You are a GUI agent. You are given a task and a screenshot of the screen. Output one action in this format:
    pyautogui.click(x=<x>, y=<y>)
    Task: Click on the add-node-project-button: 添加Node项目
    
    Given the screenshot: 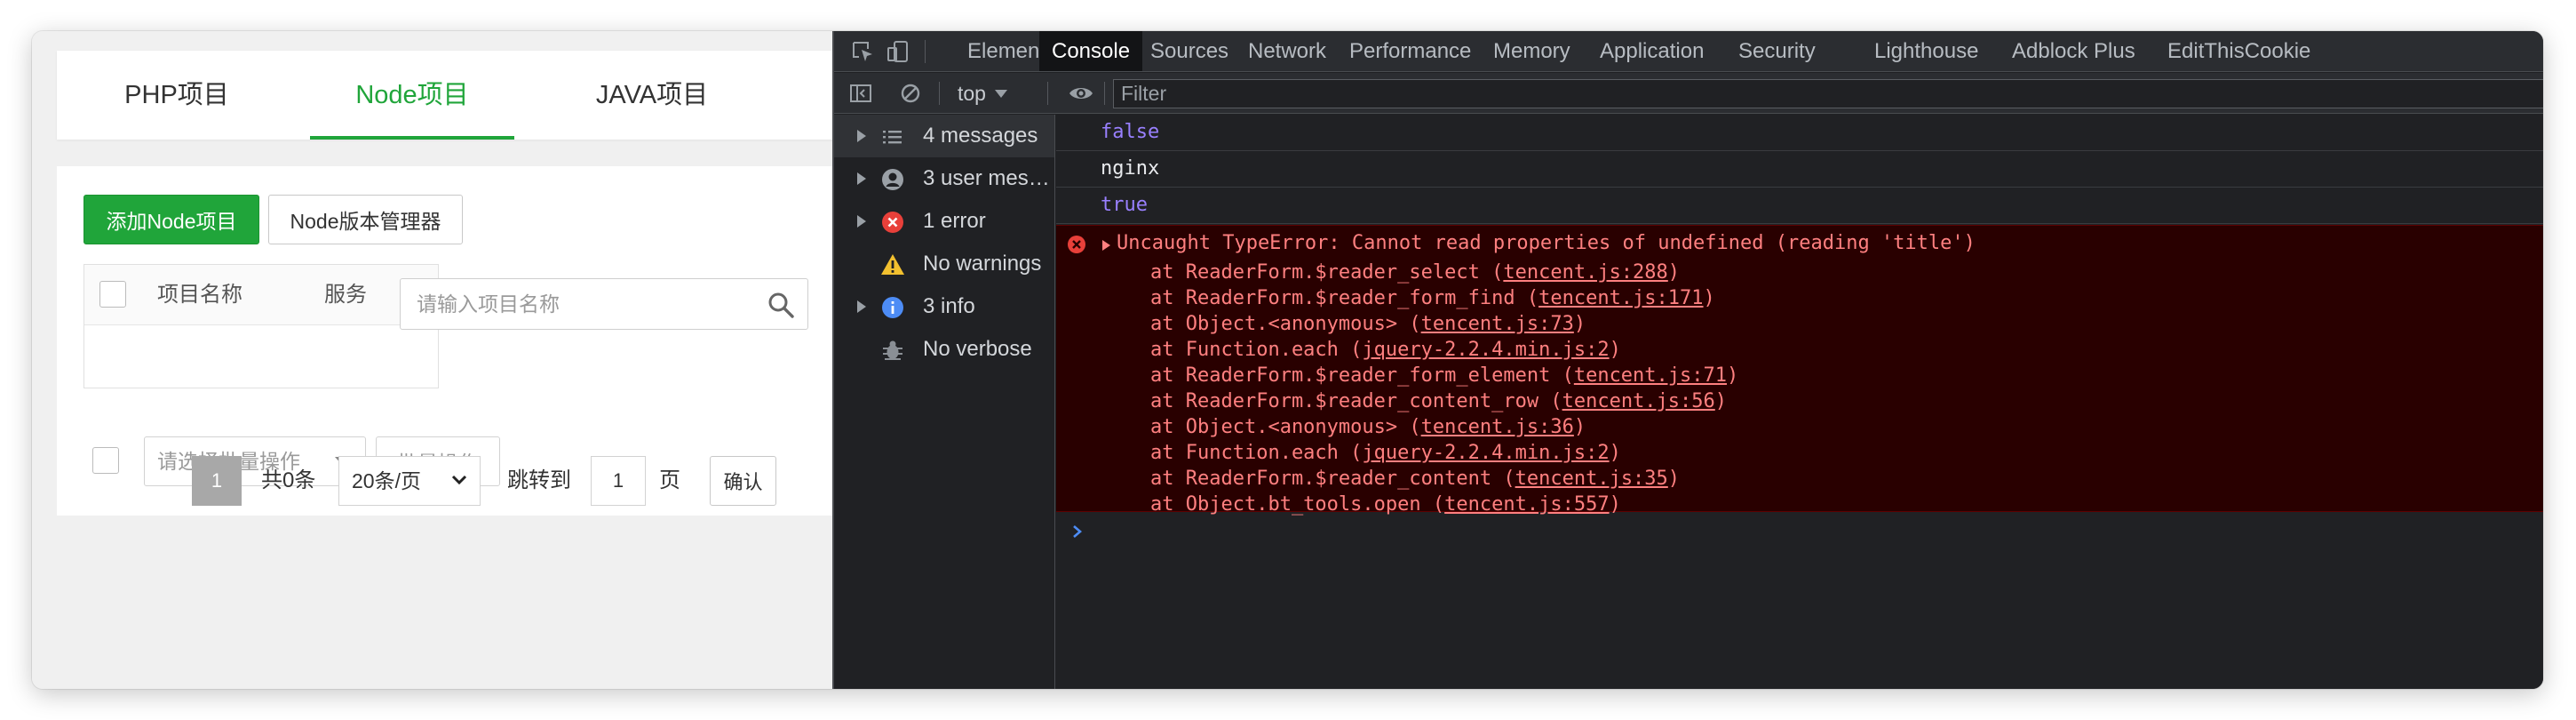 What is the action you would take?
    pyautogui.click(x=171, y=219)
    